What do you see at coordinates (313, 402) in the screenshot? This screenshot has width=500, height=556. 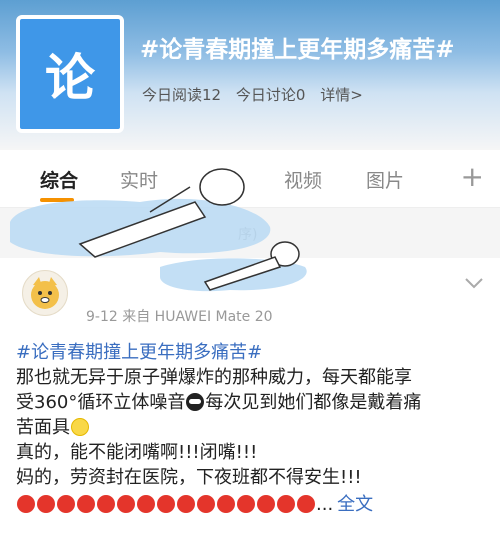 I see `post-text-line-2b: 每次见到她们都像是戴着痛` at bounding box center [313, 402].